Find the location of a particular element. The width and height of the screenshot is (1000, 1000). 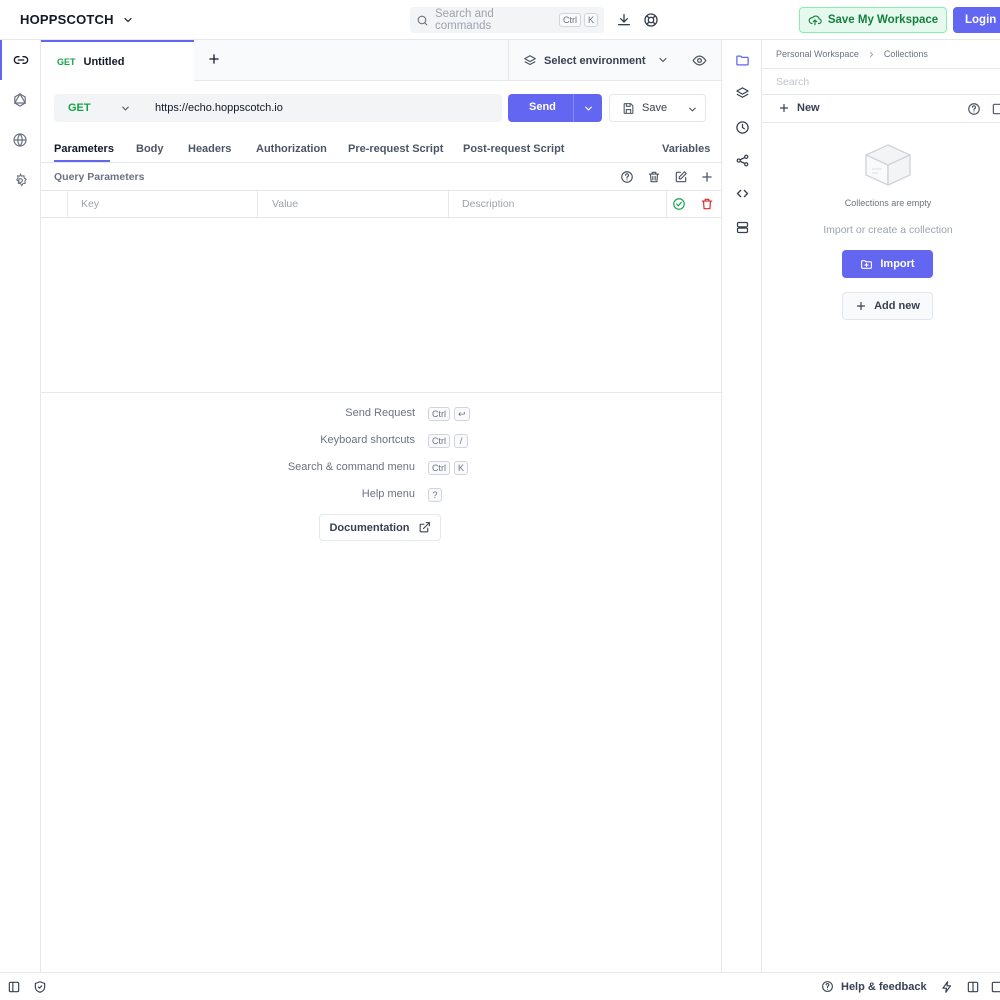

send-button: Send is located at coordinates (555, 108).